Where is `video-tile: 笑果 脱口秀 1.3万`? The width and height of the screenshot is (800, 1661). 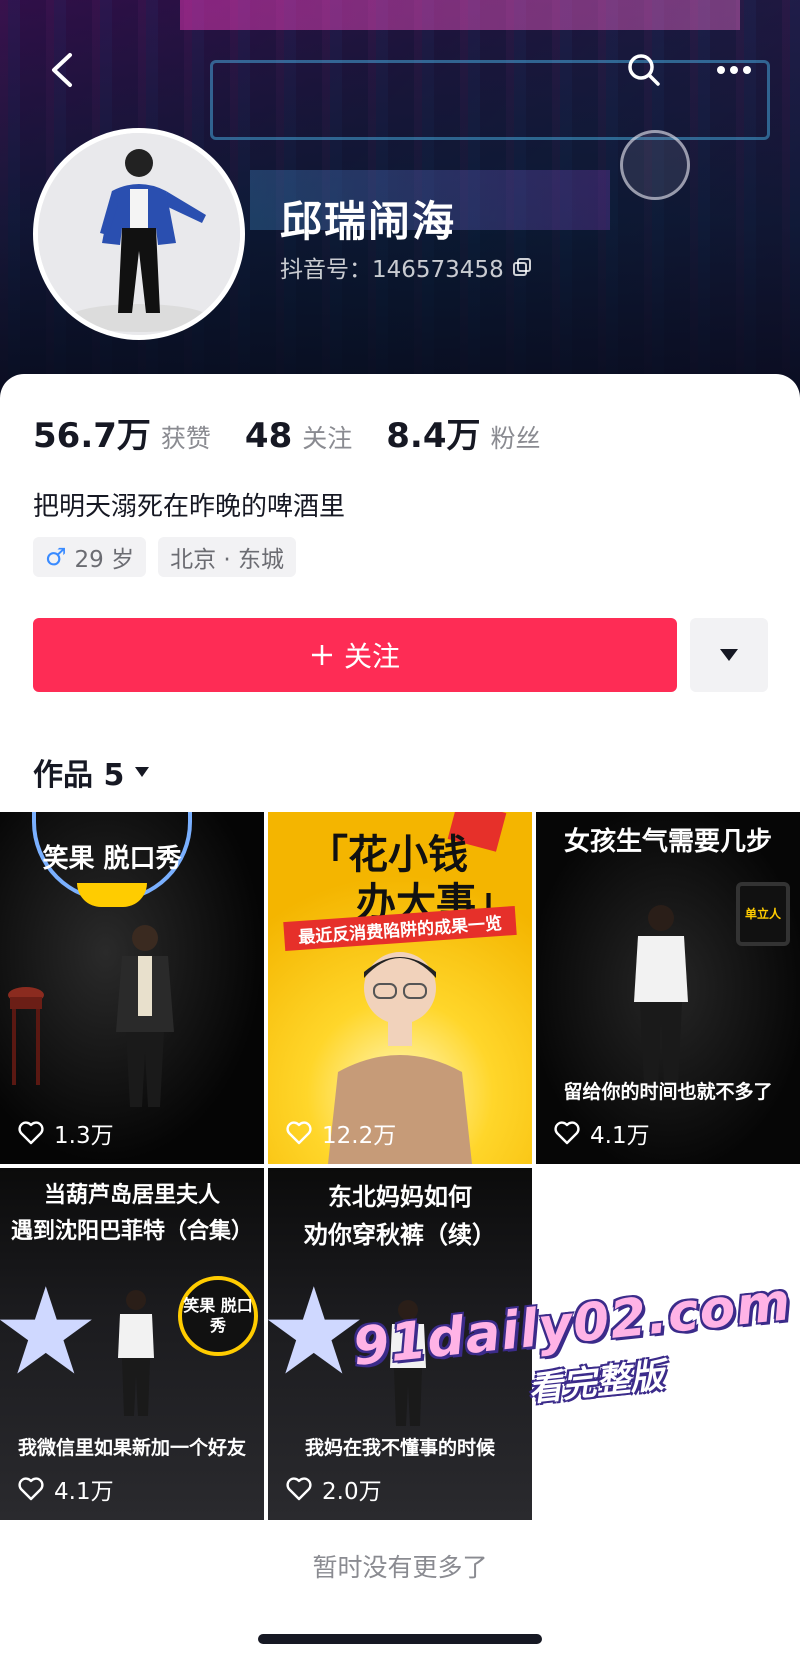 video-tile: 笑果 脱口秀 1.3万 is located at coordinates (132, 988).